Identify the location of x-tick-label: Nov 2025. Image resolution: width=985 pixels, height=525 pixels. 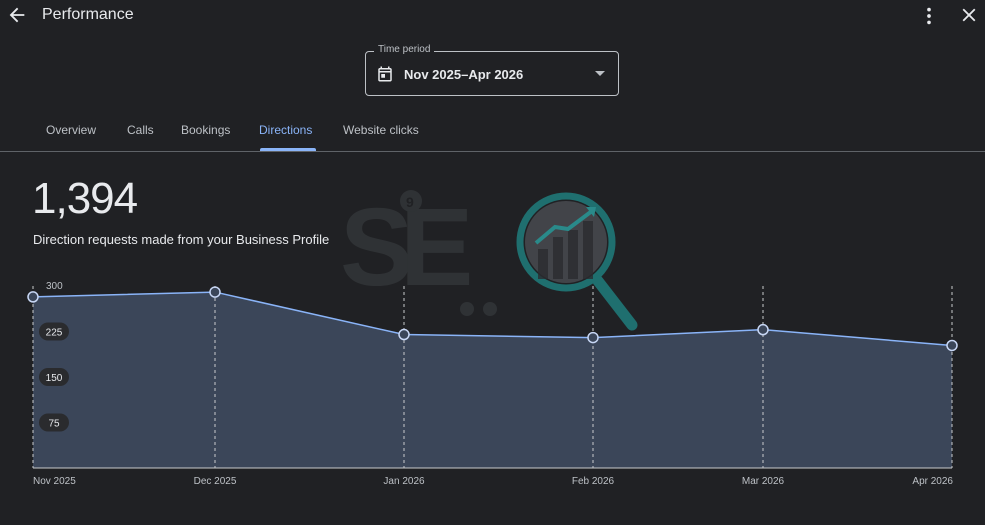
(54, 481).